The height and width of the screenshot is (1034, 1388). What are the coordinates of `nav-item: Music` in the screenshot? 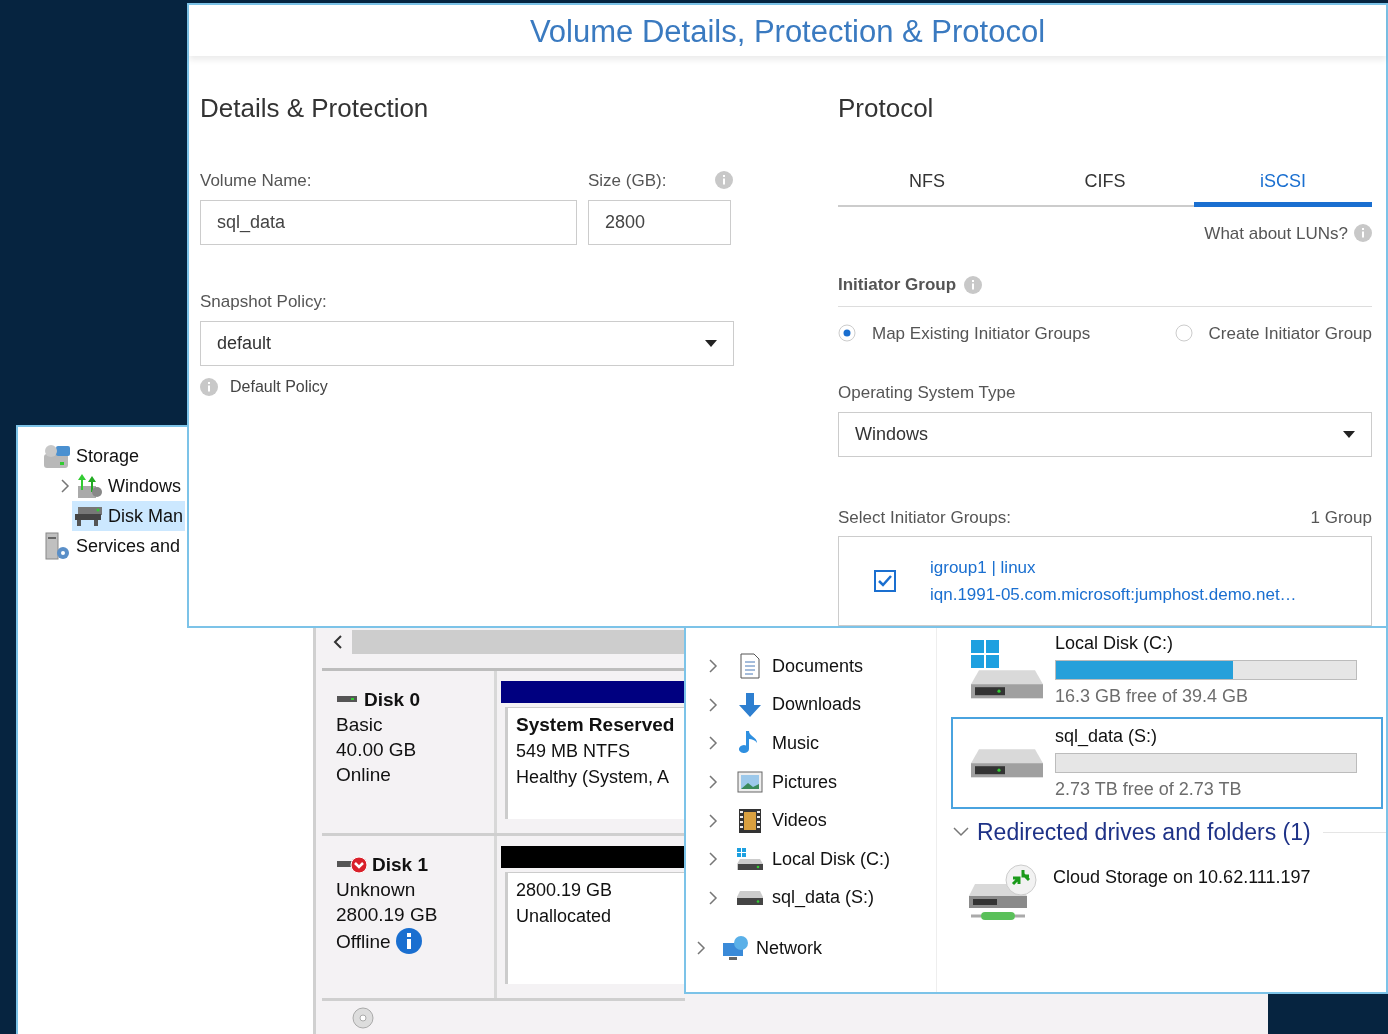 It's located at (777, 743).